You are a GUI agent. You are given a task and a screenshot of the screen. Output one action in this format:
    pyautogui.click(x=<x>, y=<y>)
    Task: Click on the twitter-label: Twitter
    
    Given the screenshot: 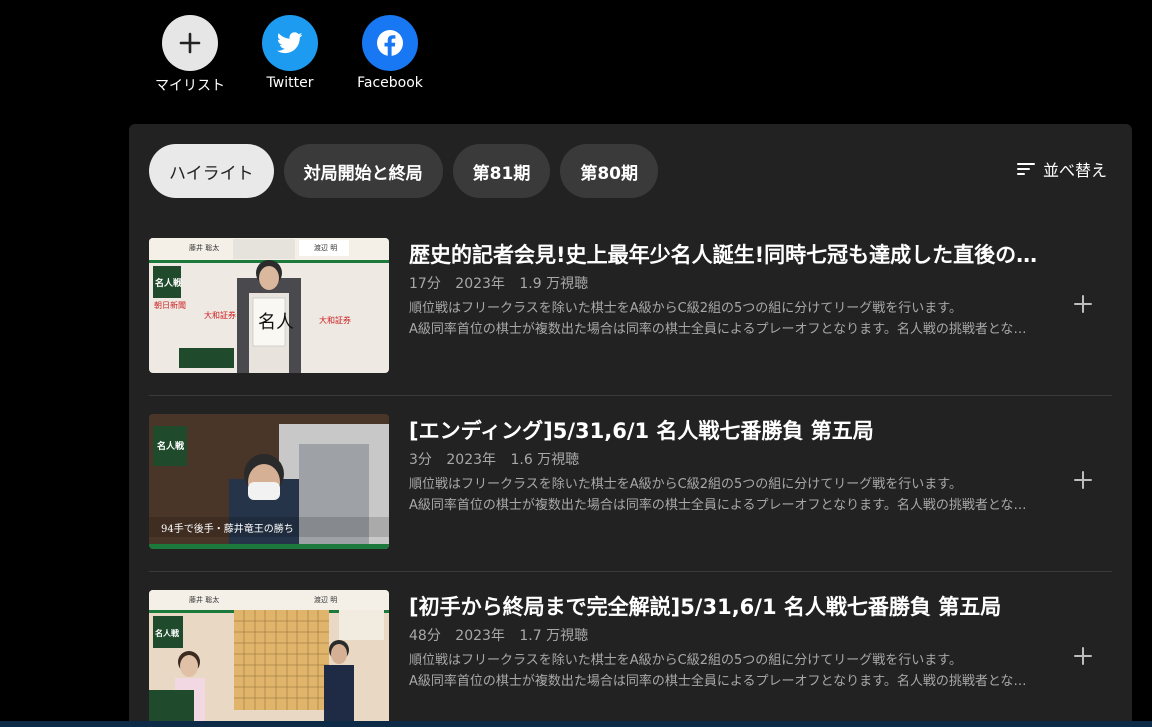 What is the action you would take?
    pyautogui.click(x=290, y=83)
    